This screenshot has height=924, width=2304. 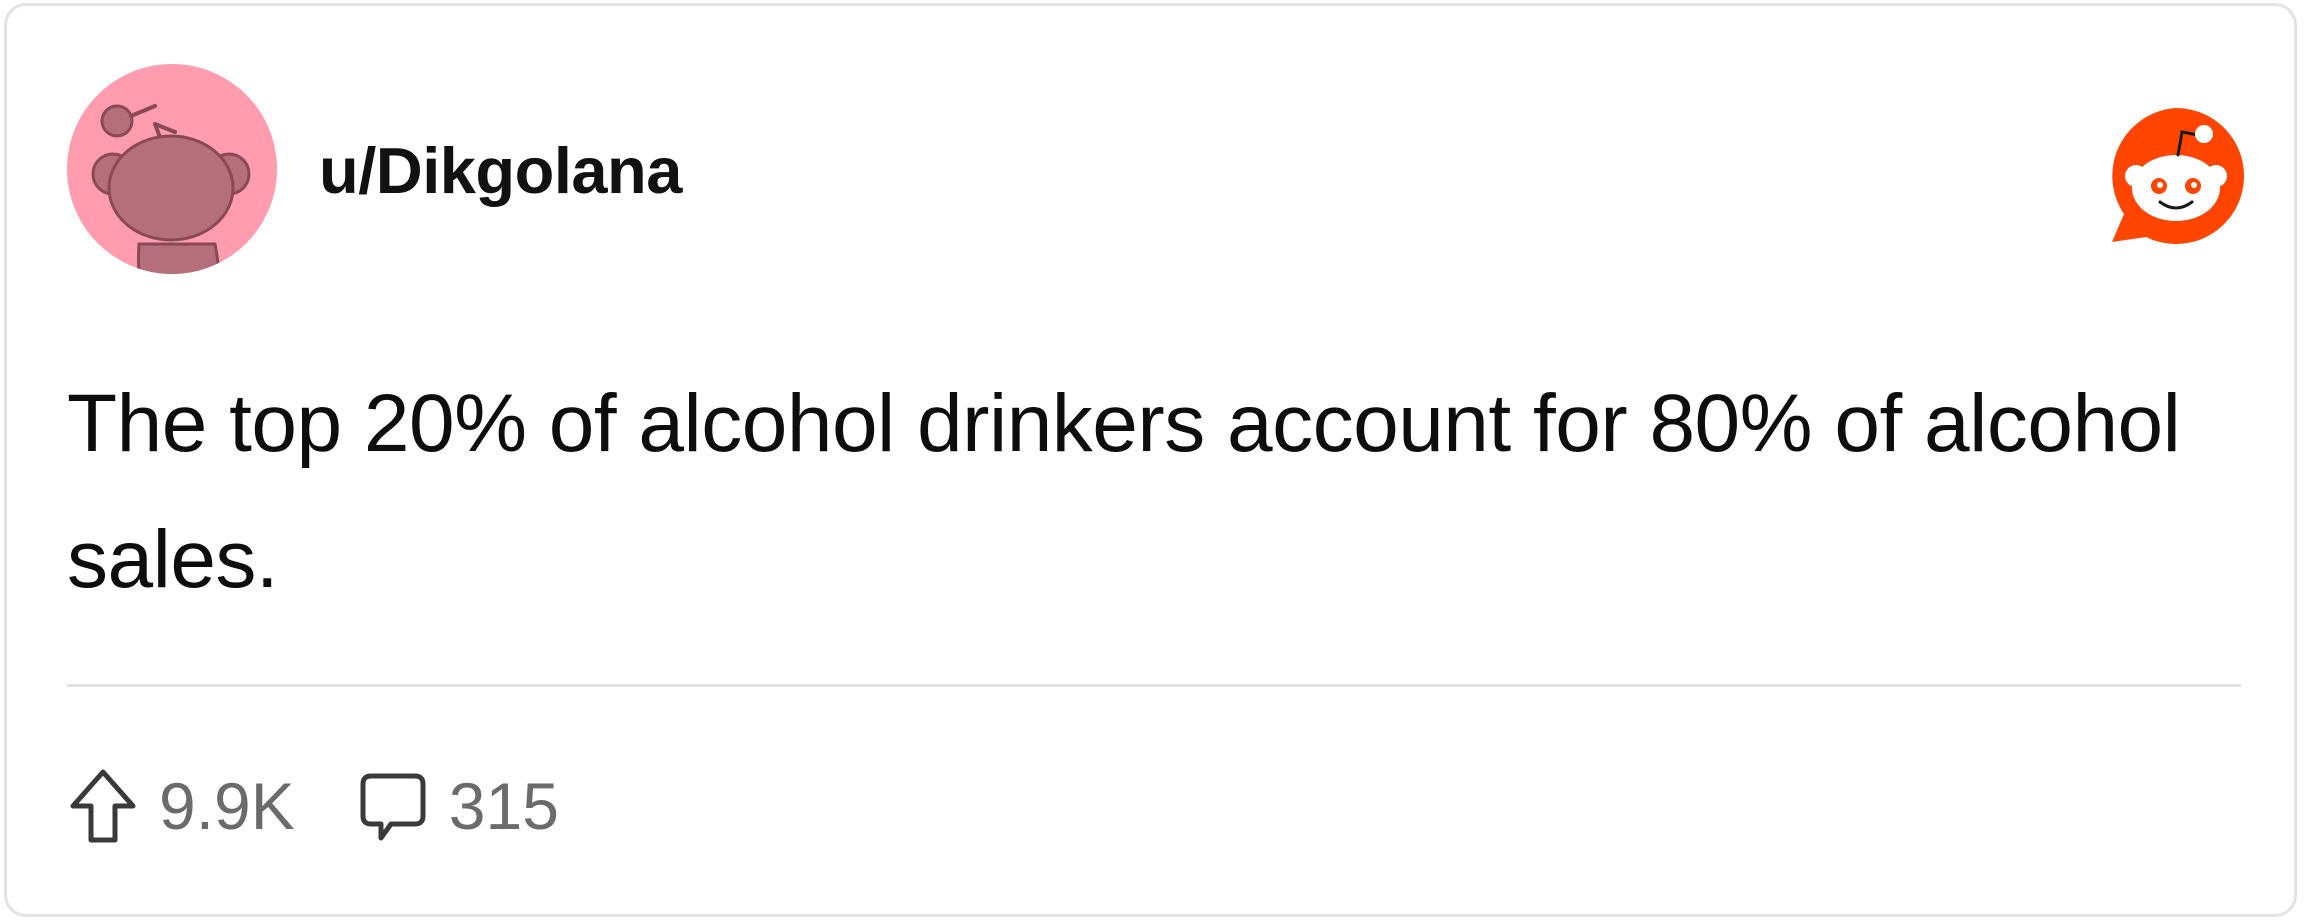 What do you see at coordinates (2176, 176) in the screenshot?
I see `reddit-logo-icon` at bounding box center [2176, 176].